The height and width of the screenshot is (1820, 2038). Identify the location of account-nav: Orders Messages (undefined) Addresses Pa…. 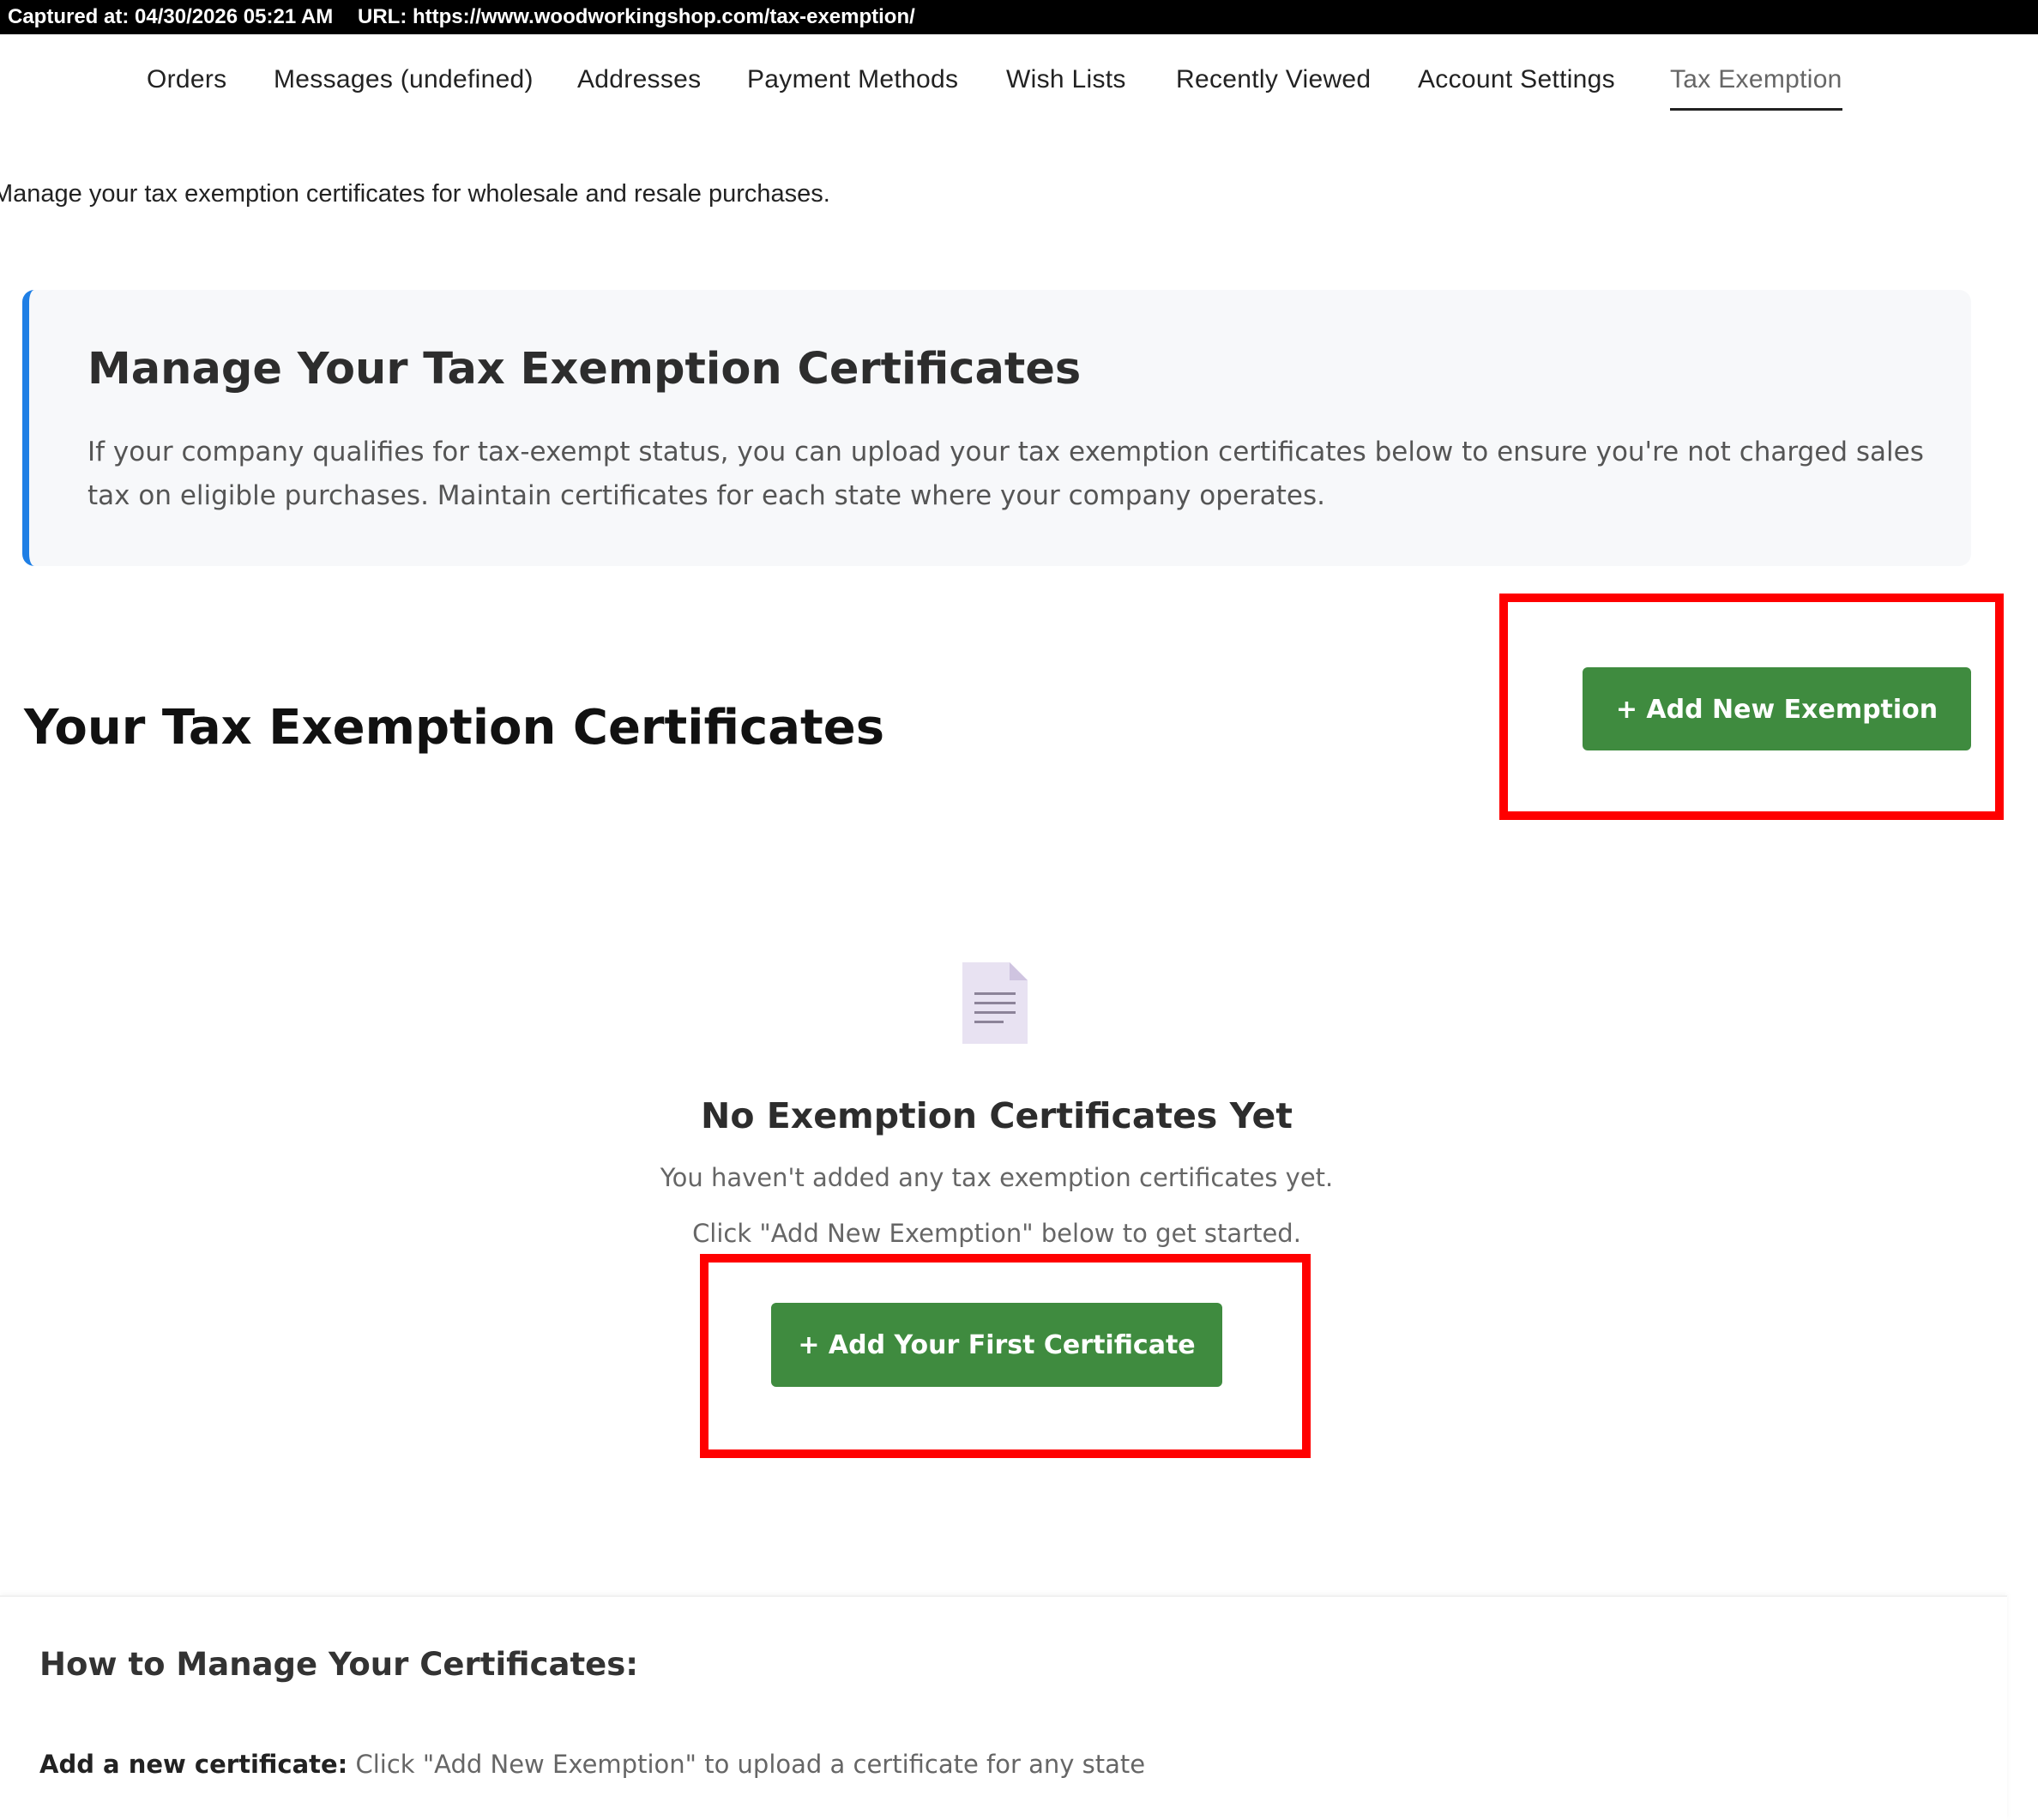
(1019, 91).